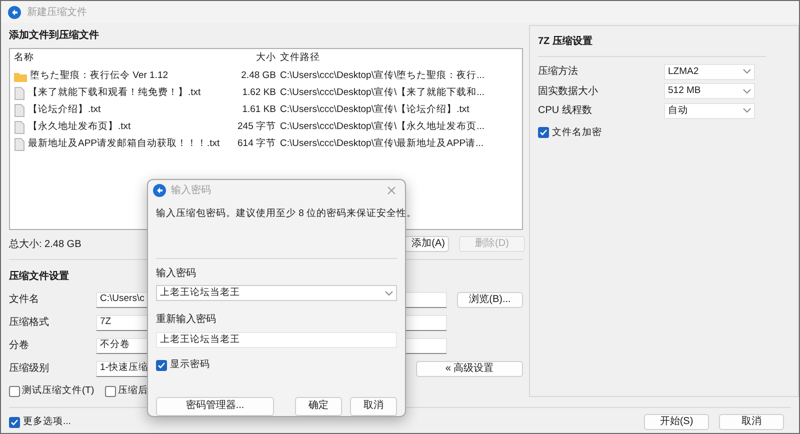 This screenshot has height=434, width=800. Describe the element at coordinates (191, 191) in the screenshot. I see `dialog-title: 输入密码` at that location.